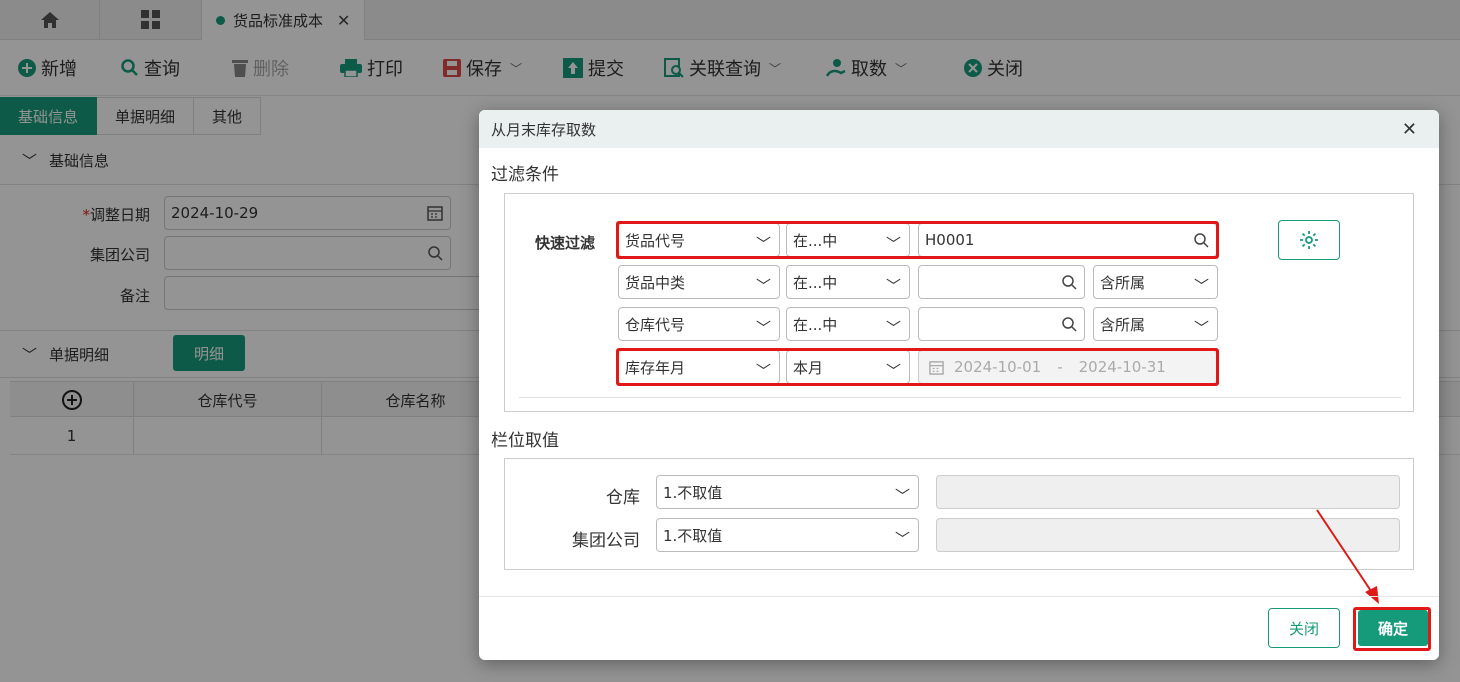  Describe the element at coordinates (544, 129) in the screenshot. I see `dialog-title: 从月末库存取数` at that location.